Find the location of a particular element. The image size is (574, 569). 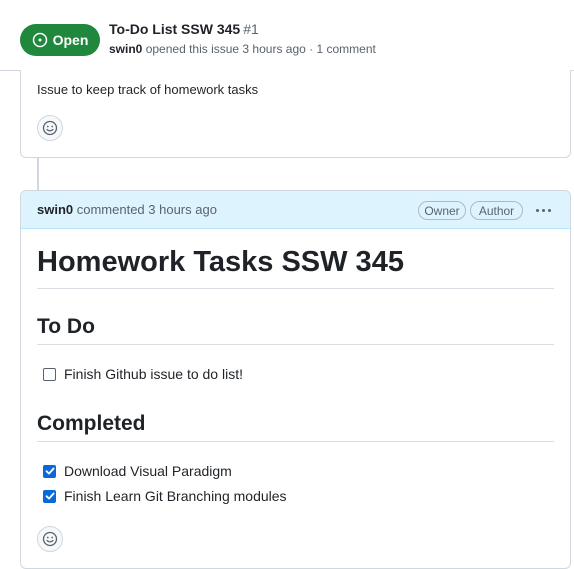

issue-opened-icon is located at coordinates (39, 40).